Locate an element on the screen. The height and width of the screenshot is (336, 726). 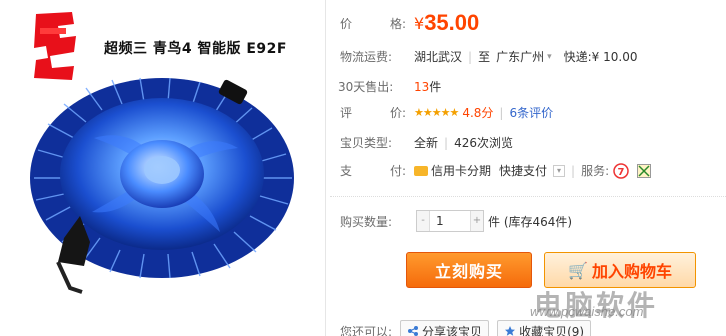
item-condition: 全新 is located at coordinates (426, 143).